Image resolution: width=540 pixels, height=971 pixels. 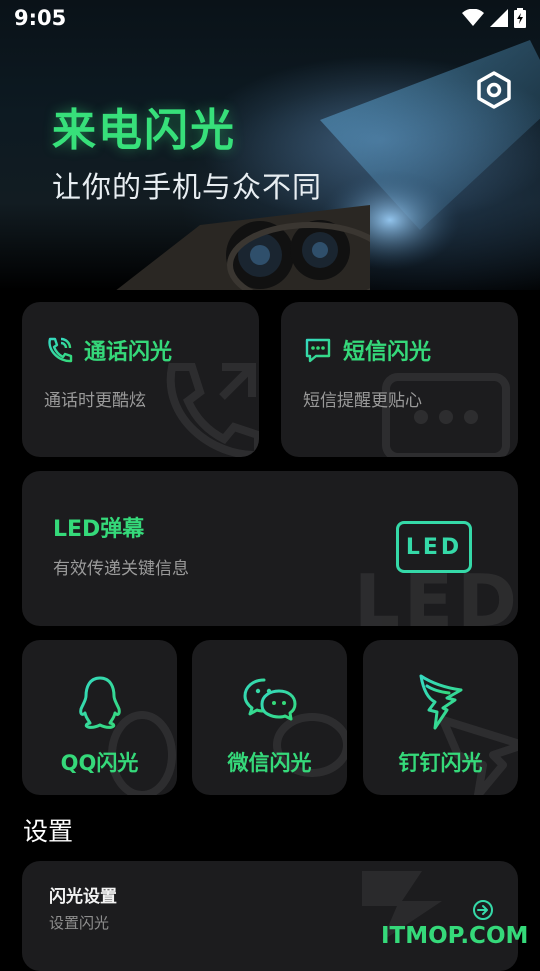 I want to click on banner-subtitle: 让你的手机与众不同, so click(x=187, y=187).